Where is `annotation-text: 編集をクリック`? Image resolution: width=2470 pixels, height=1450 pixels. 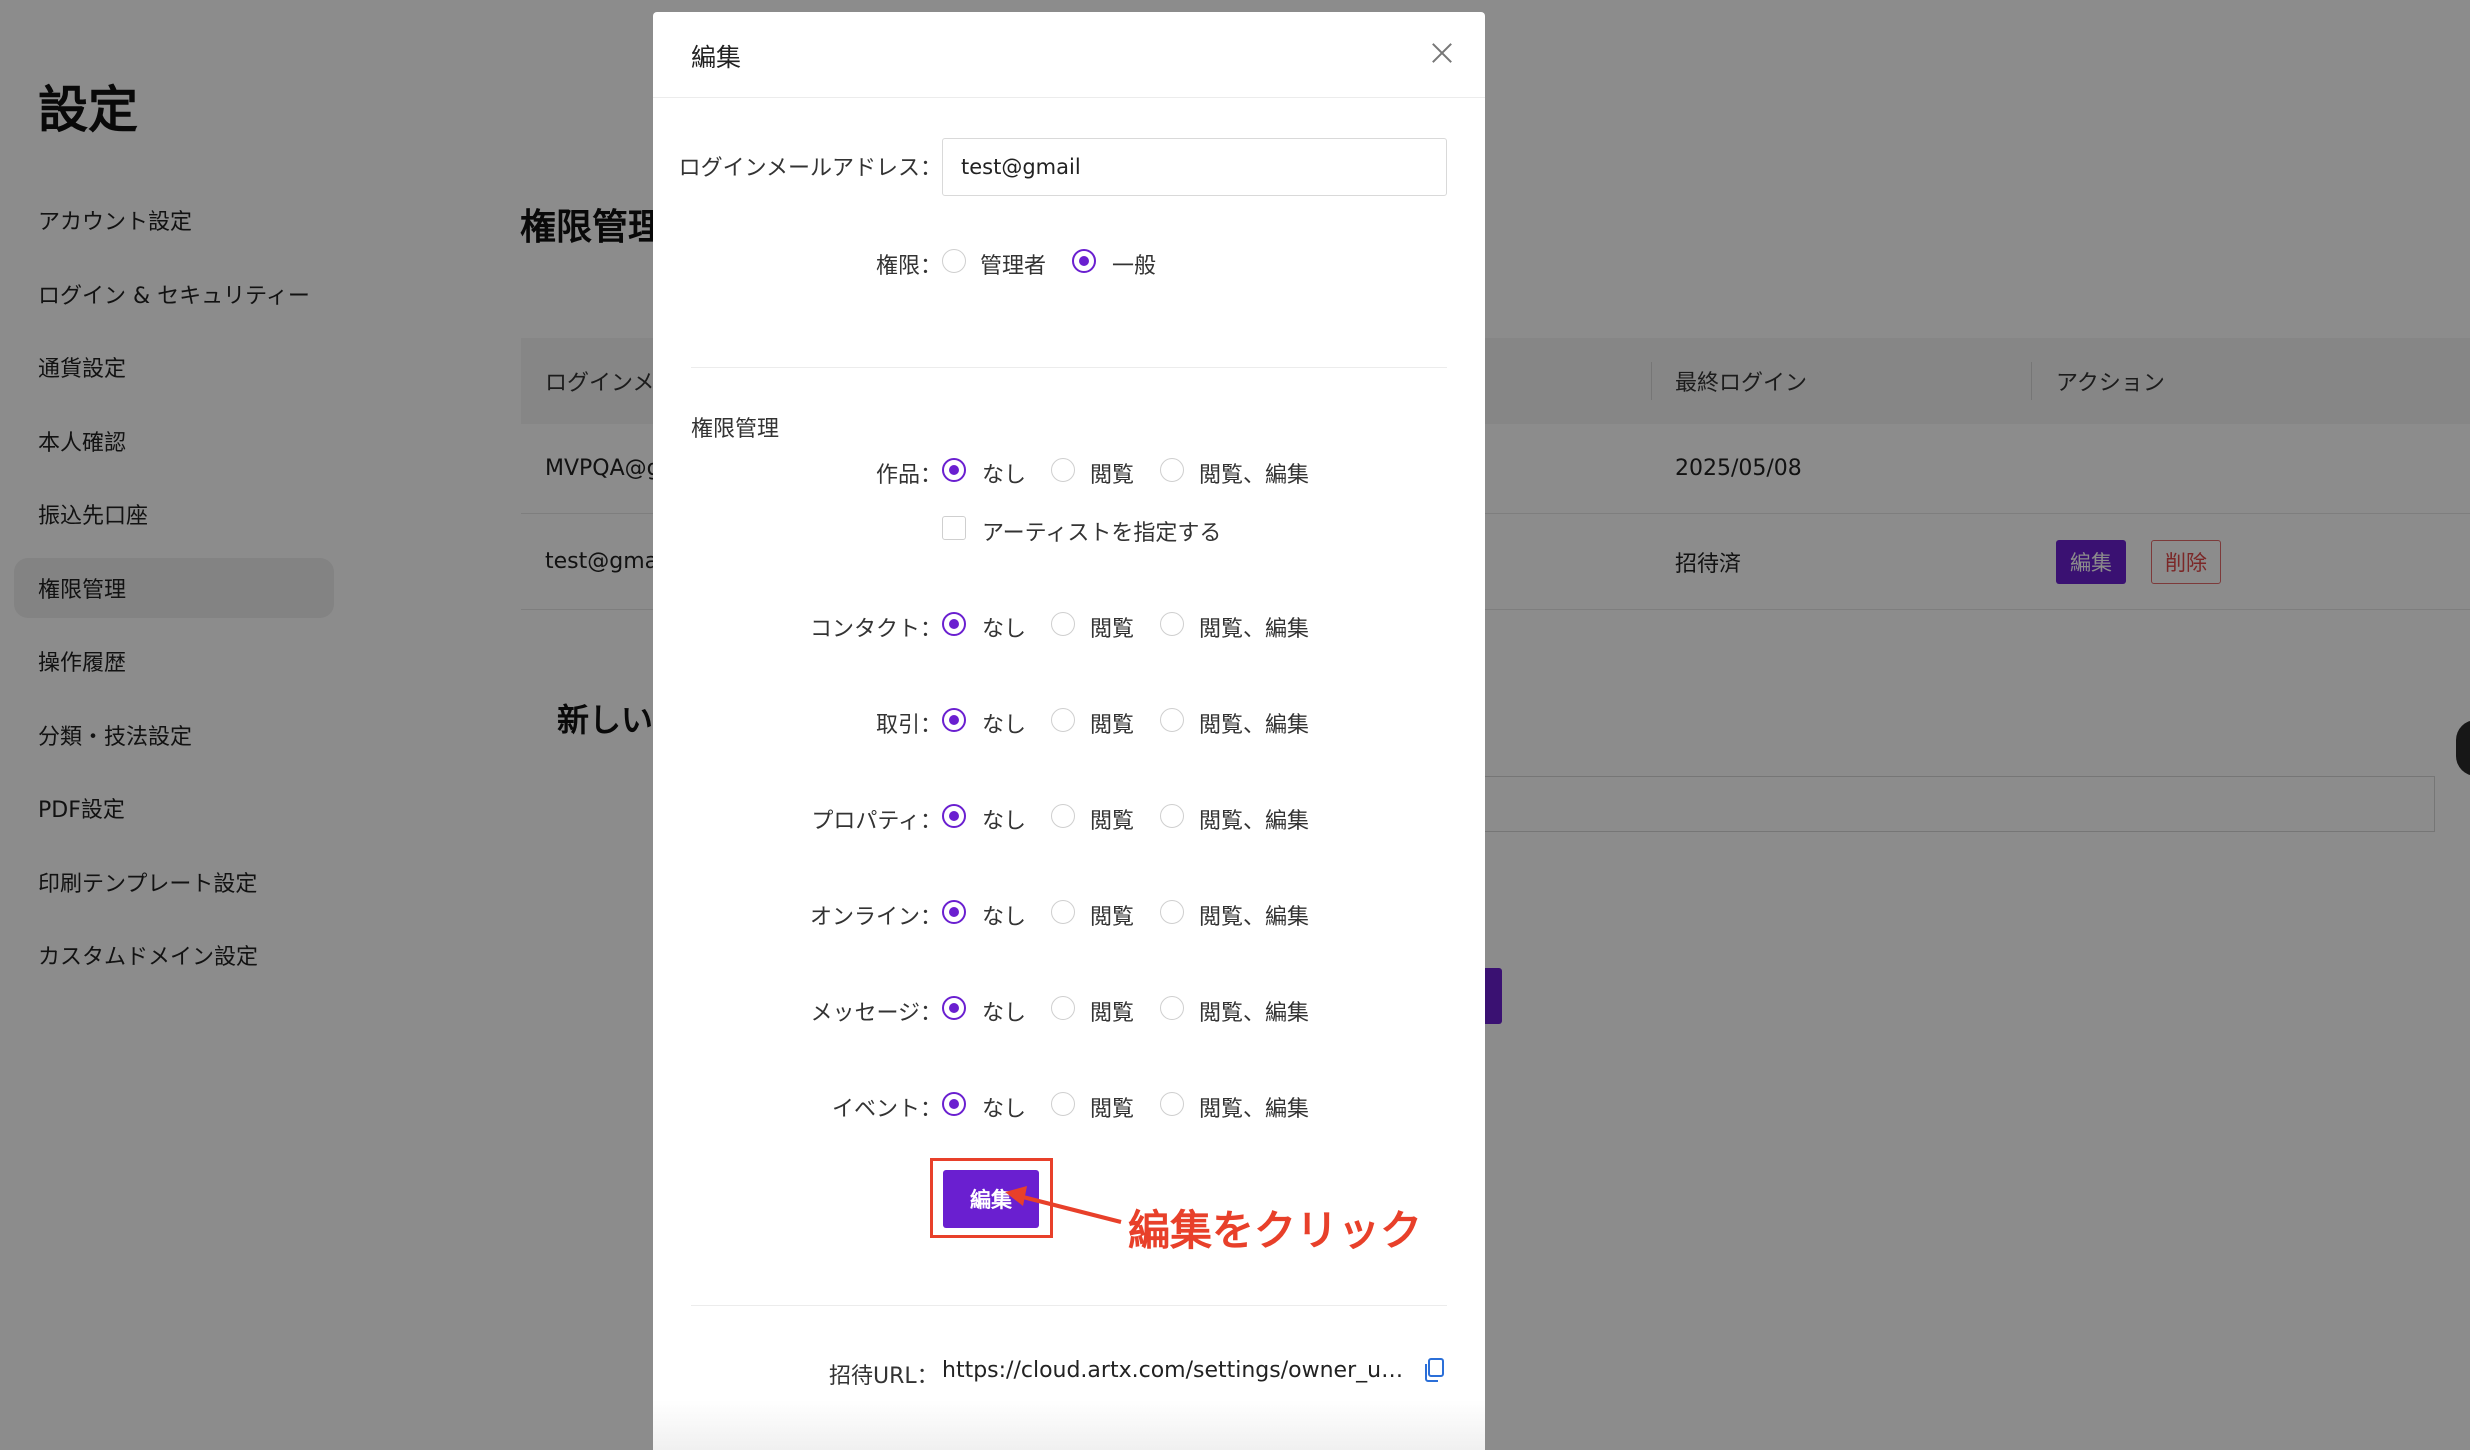
annotation-text: 編集をクリック is located at coordinates (1275, 1230).